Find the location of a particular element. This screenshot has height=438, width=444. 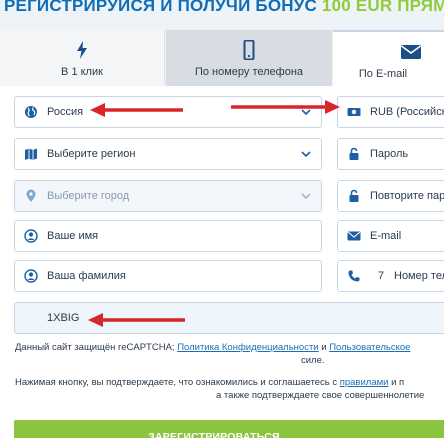

register-button-label: ЗАРЕГИСТРИРОВАТЬСЯ is located at coordinates (214, 434).